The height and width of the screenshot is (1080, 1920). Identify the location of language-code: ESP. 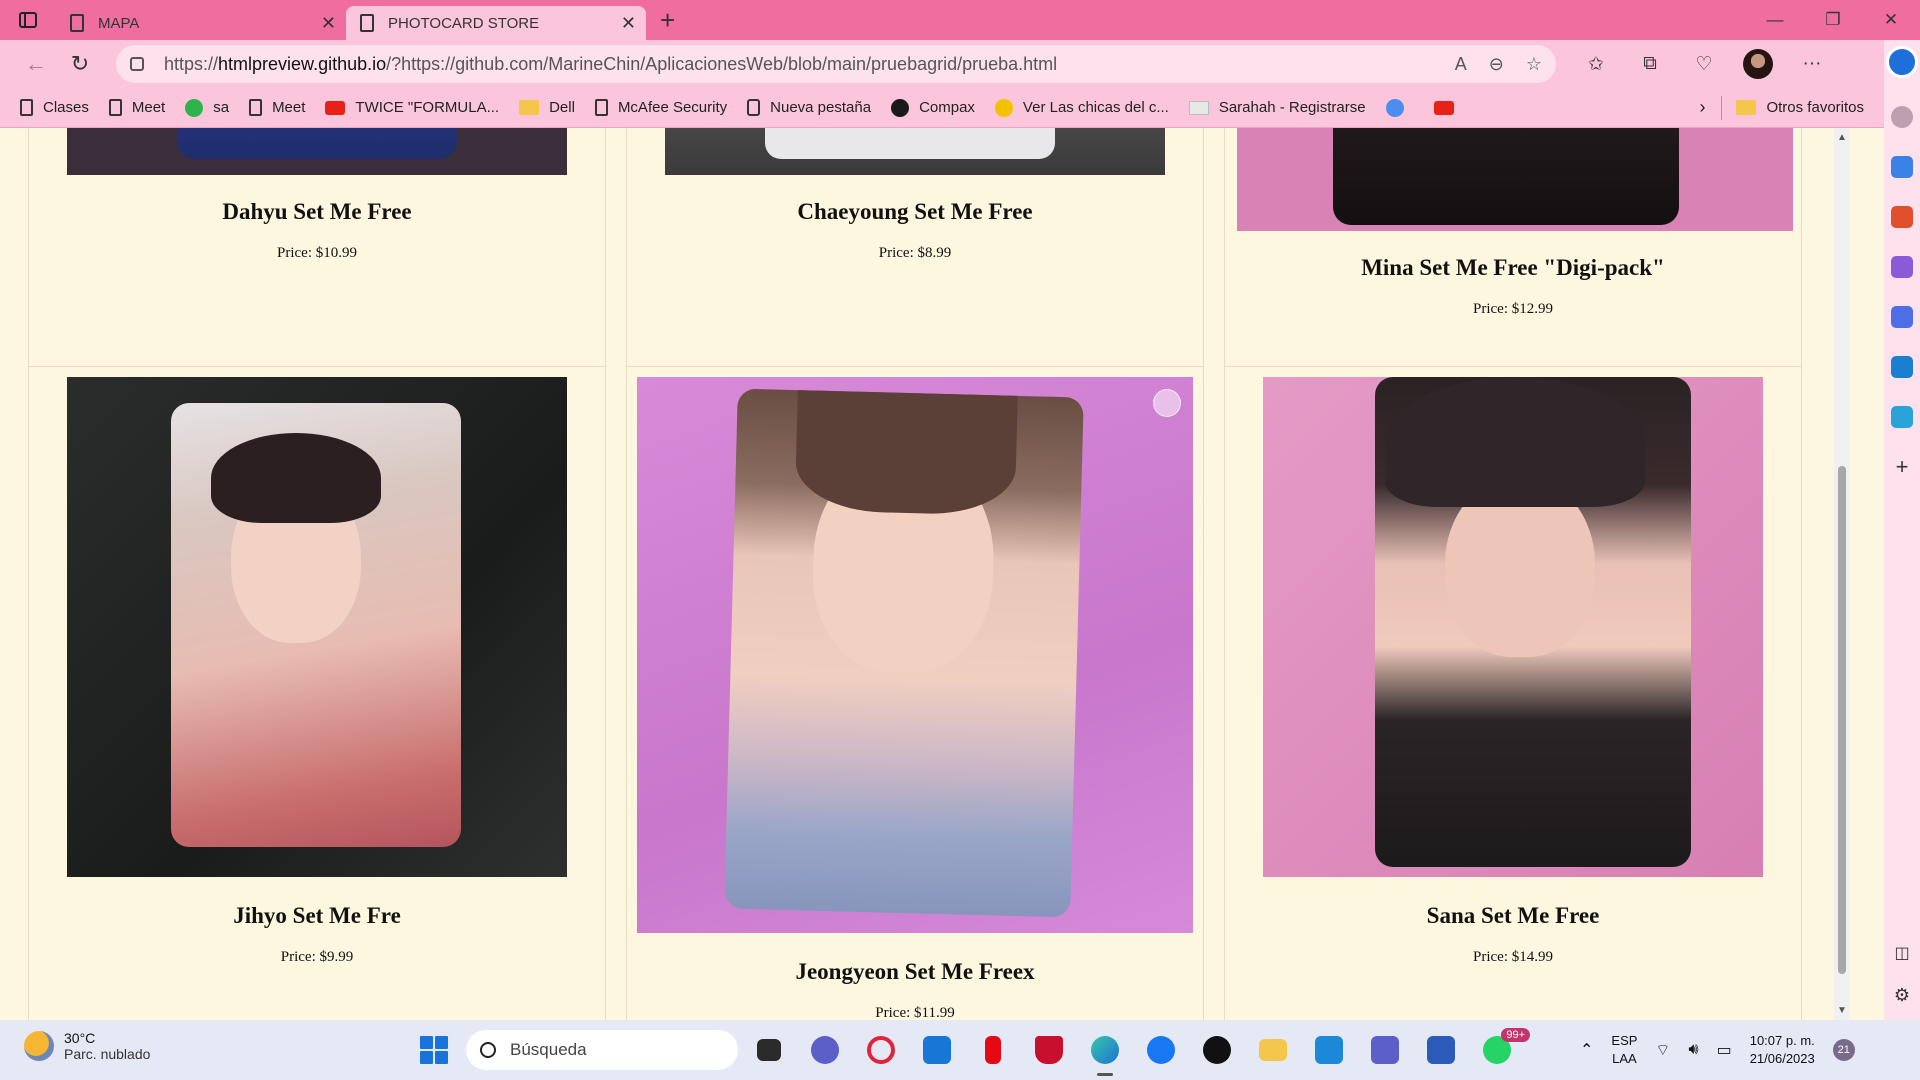
(1624, 1040).